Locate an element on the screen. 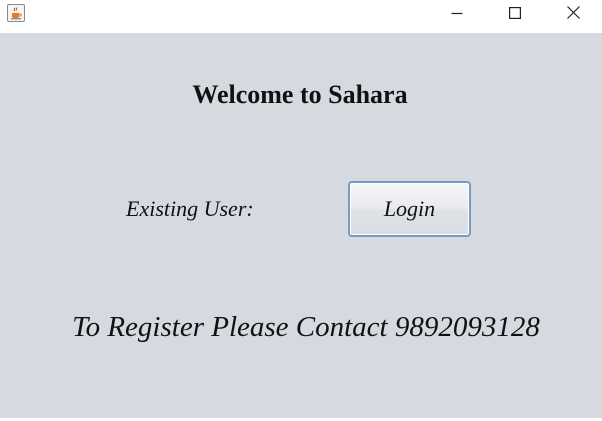  minimize-icon is located at coordinates (457, 15).